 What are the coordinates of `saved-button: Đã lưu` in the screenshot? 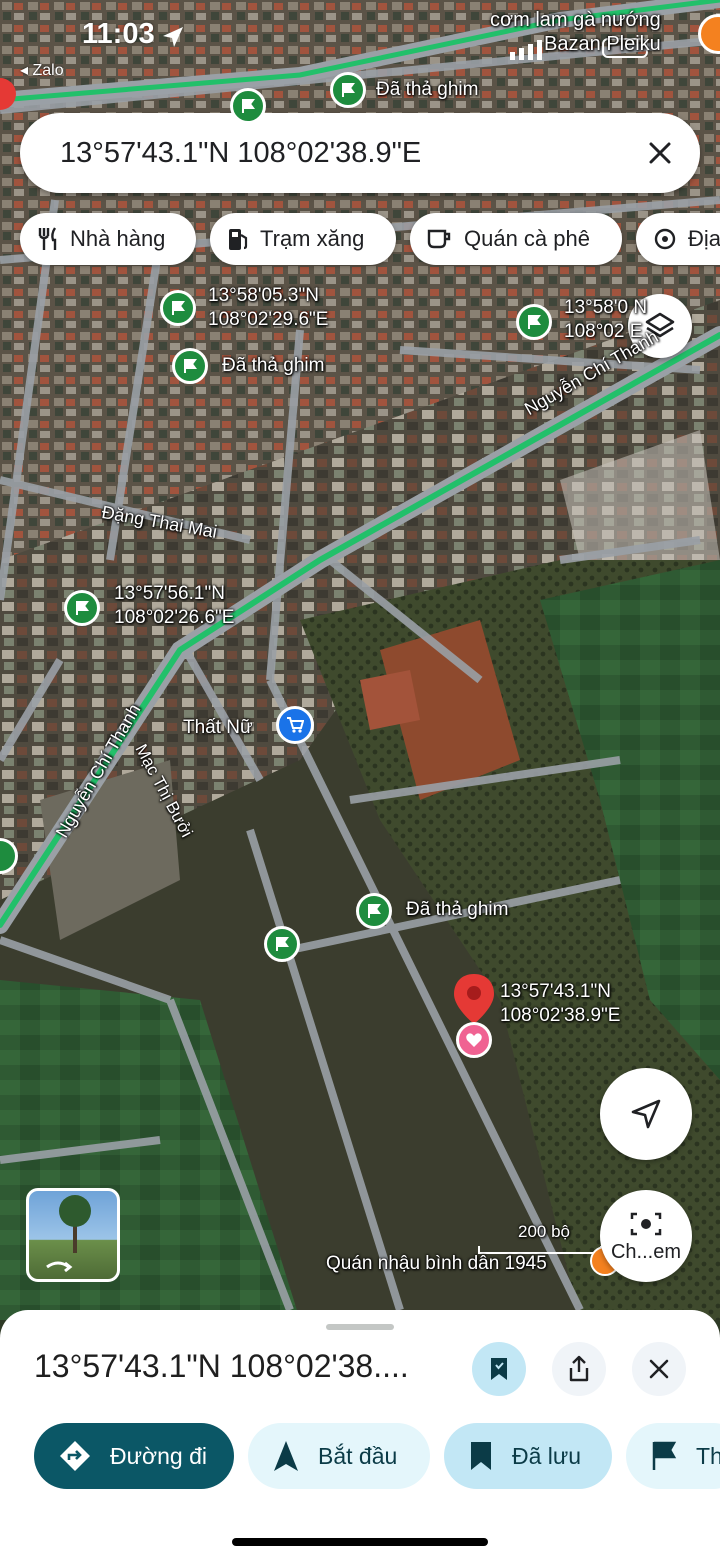 It's located at (528, 1456).